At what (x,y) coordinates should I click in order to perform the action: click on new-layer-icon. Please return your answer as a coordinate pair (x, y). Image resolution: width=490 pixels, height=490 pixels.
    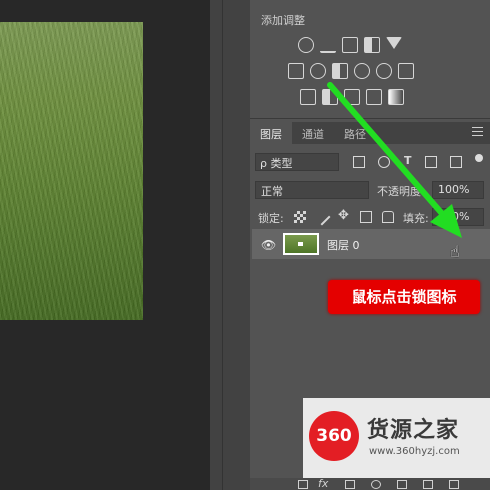
    Looking at the image, I should click on (428, 484).